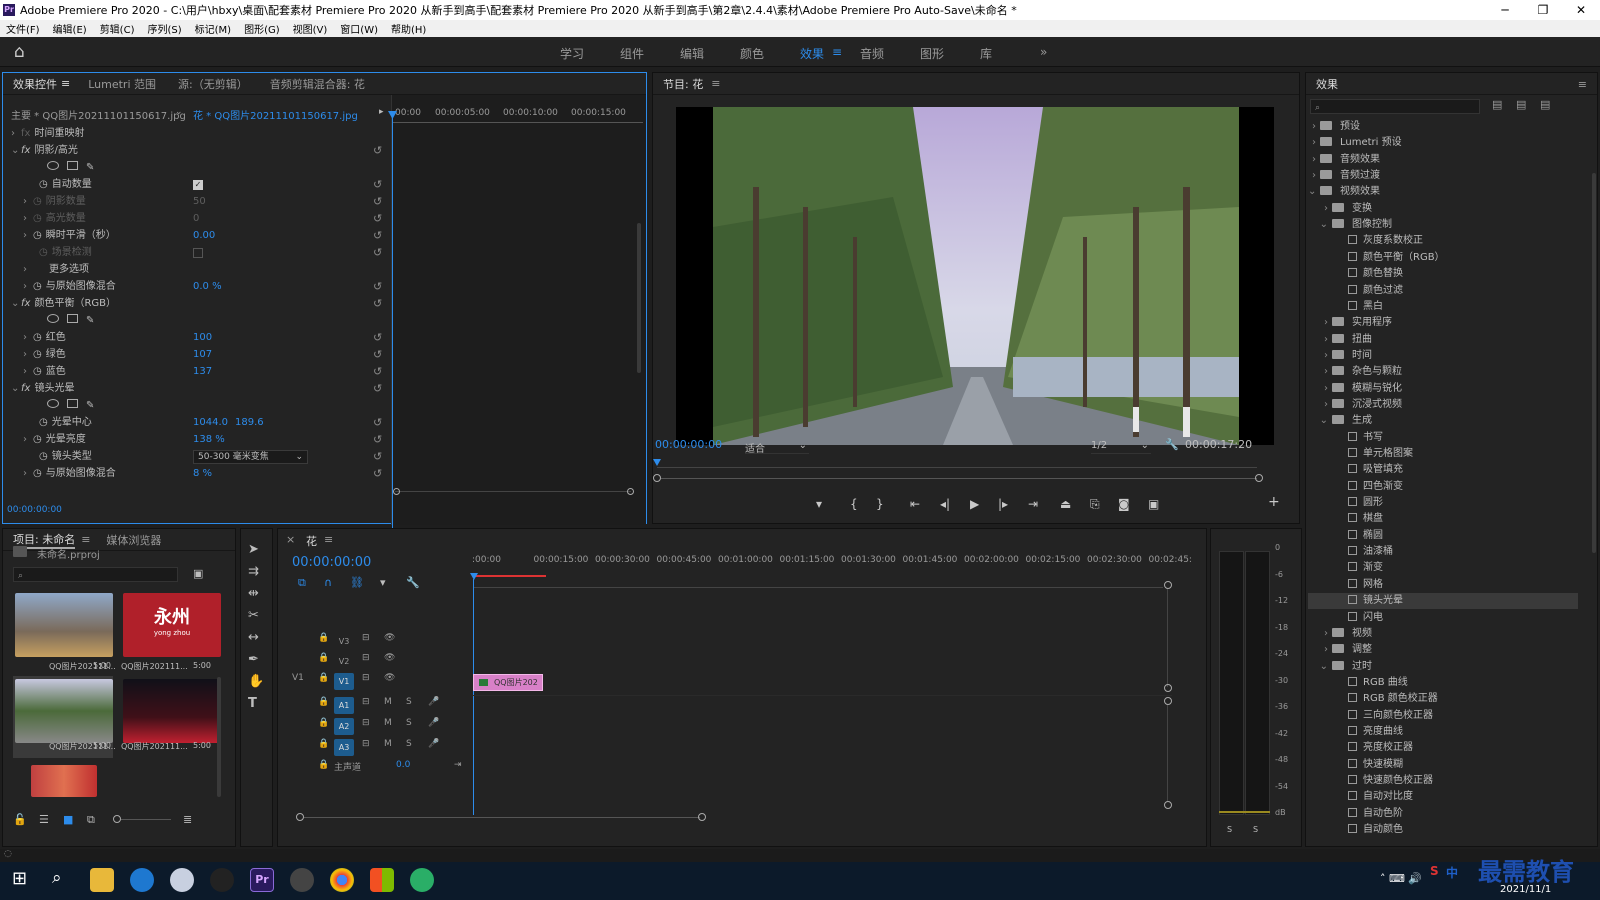 The width and height of the screenshot is (1600, 900). I want to click on effect-controls-timecode: 00:00:00:00, so click(34, 510).